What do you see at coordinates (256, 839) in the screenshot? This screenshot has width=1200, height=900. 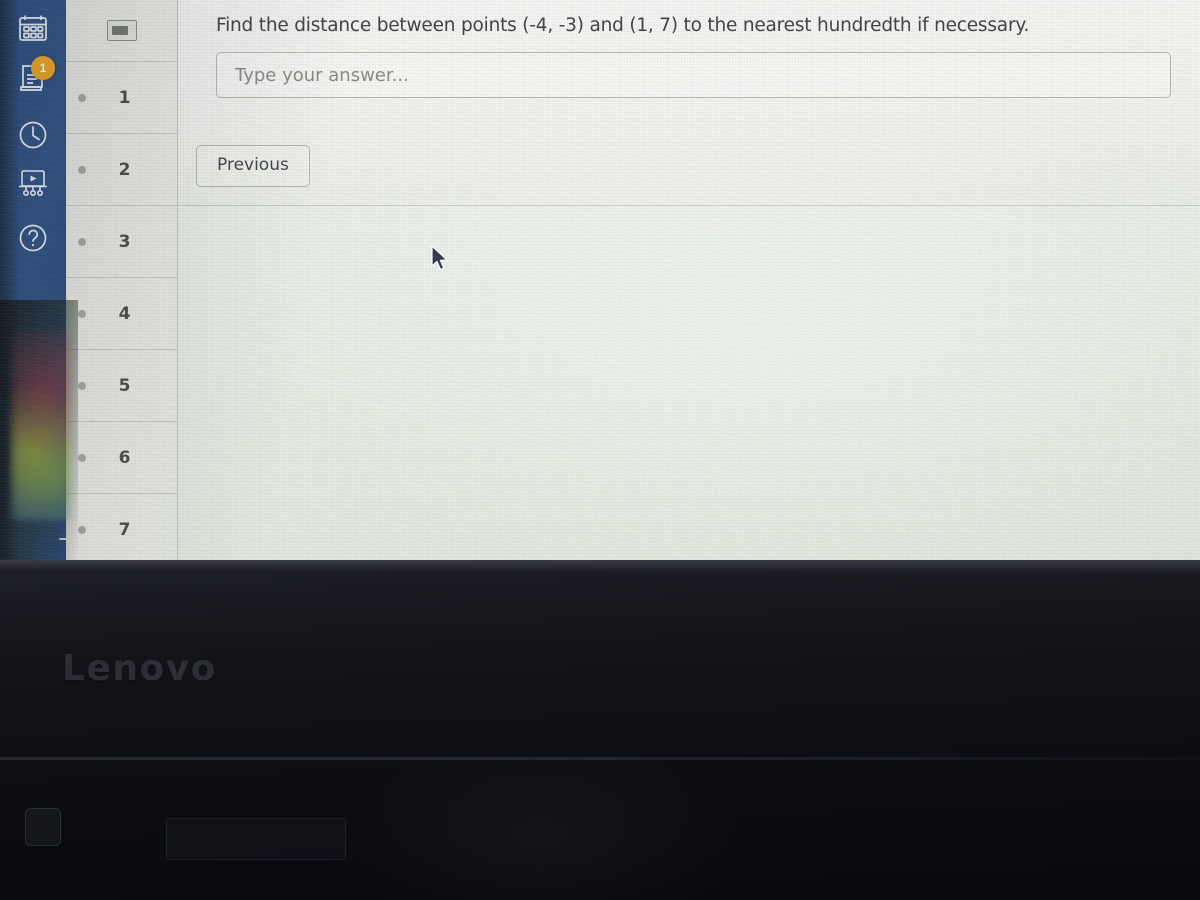 I see `keyboard-key-row` at bounding box center [256, 839].